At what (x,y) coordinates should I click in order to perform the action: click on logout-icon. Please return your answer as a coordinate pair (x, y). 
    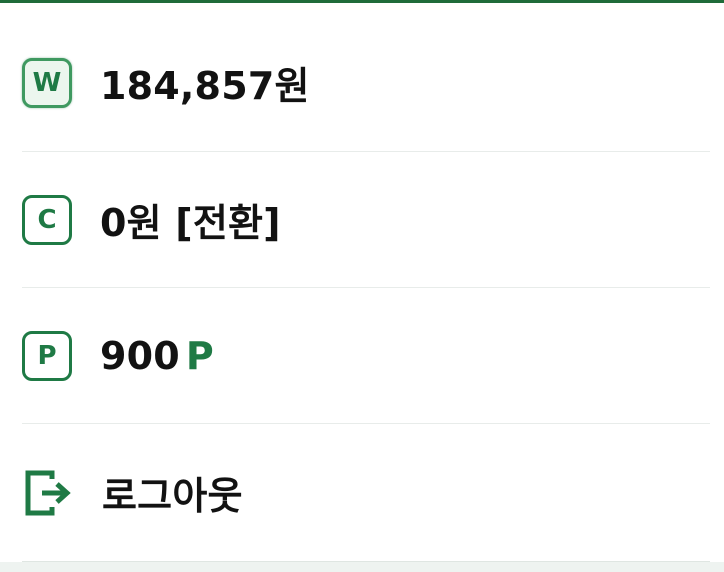
    Looking at the image, I should click on (48, 493).